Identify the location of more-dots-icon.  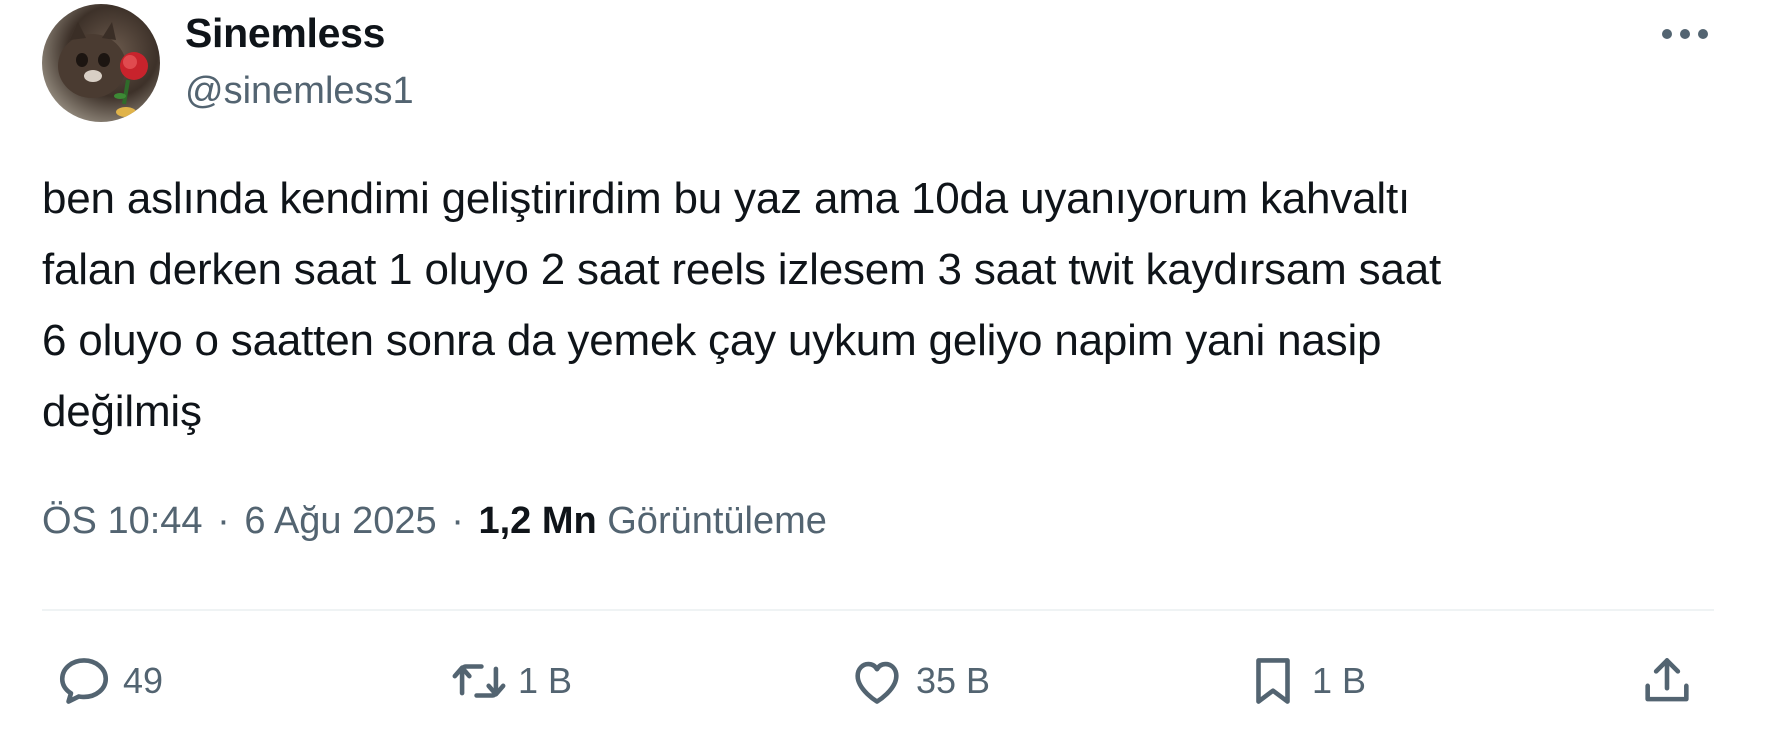
(1685, 34).